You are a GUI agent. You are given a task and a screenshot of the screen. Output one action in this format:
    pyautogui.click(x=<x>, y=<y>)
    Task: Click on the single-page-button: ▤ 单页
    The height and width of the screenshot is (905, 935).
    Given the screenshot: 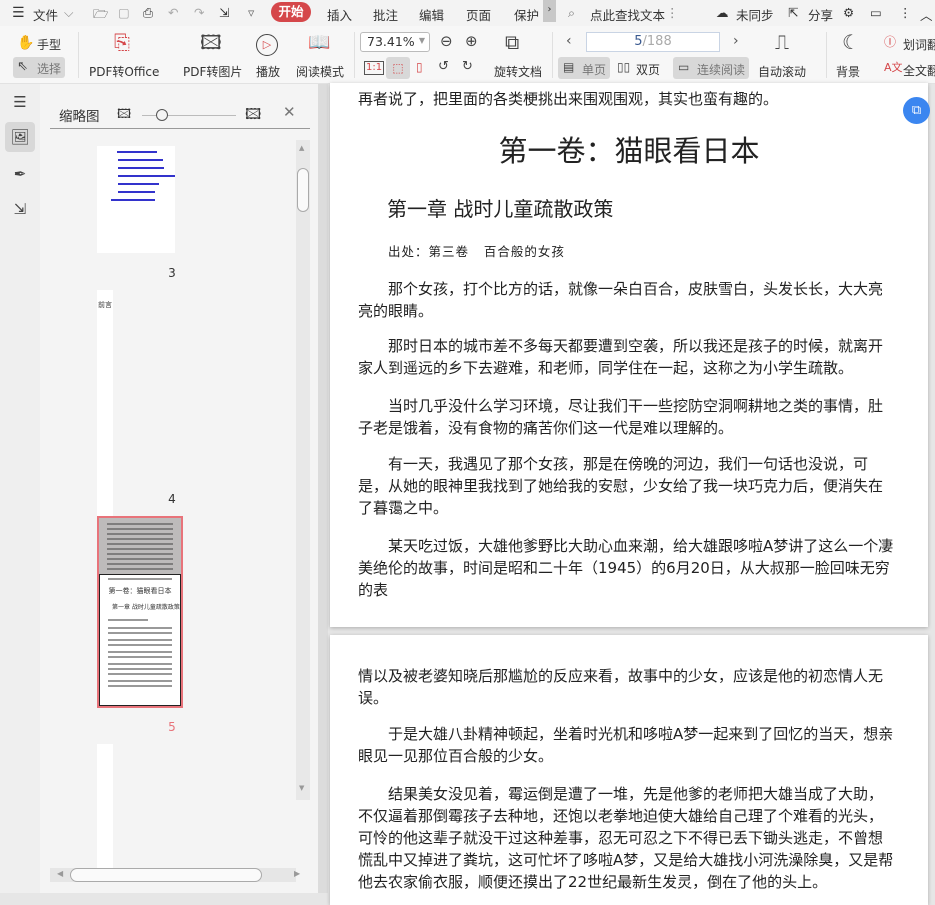 What is the action you would take?
    pyautogui.click(x=584, y=68)
    